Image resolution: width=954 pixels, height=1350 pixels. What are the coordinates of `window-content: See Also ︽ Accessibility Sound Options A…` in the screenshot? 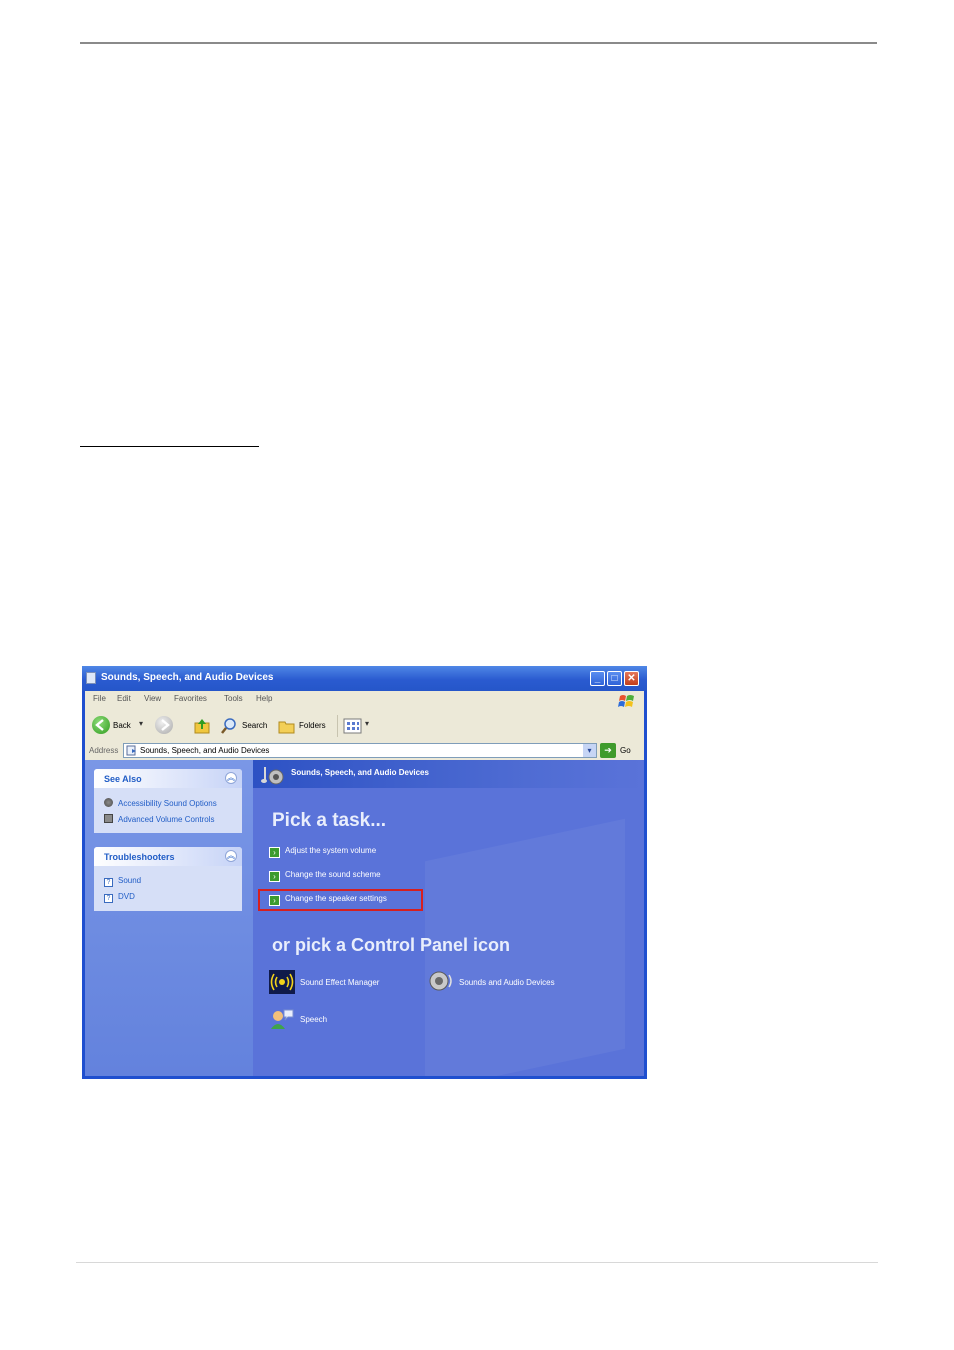 It's located at (364, 918).